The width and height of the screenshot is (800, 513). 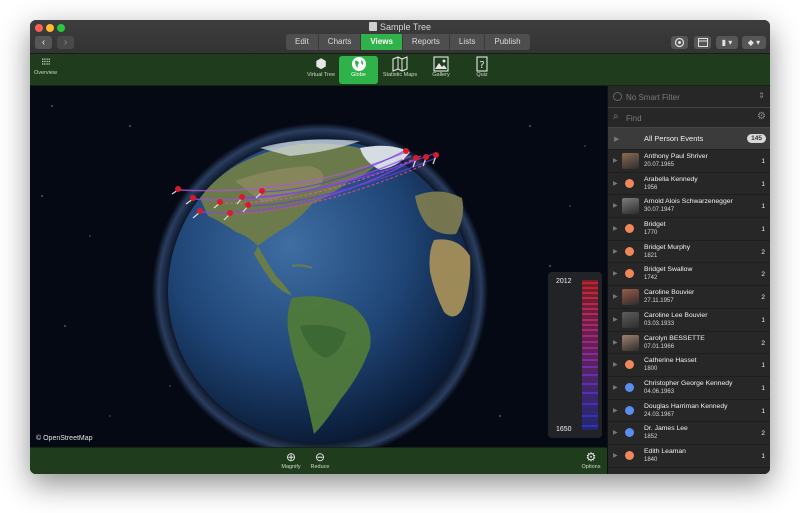 What do you see at coordinates (382, 42) in the screenshot?
I see `segment-views: Views` at bounding box center [382, 42].